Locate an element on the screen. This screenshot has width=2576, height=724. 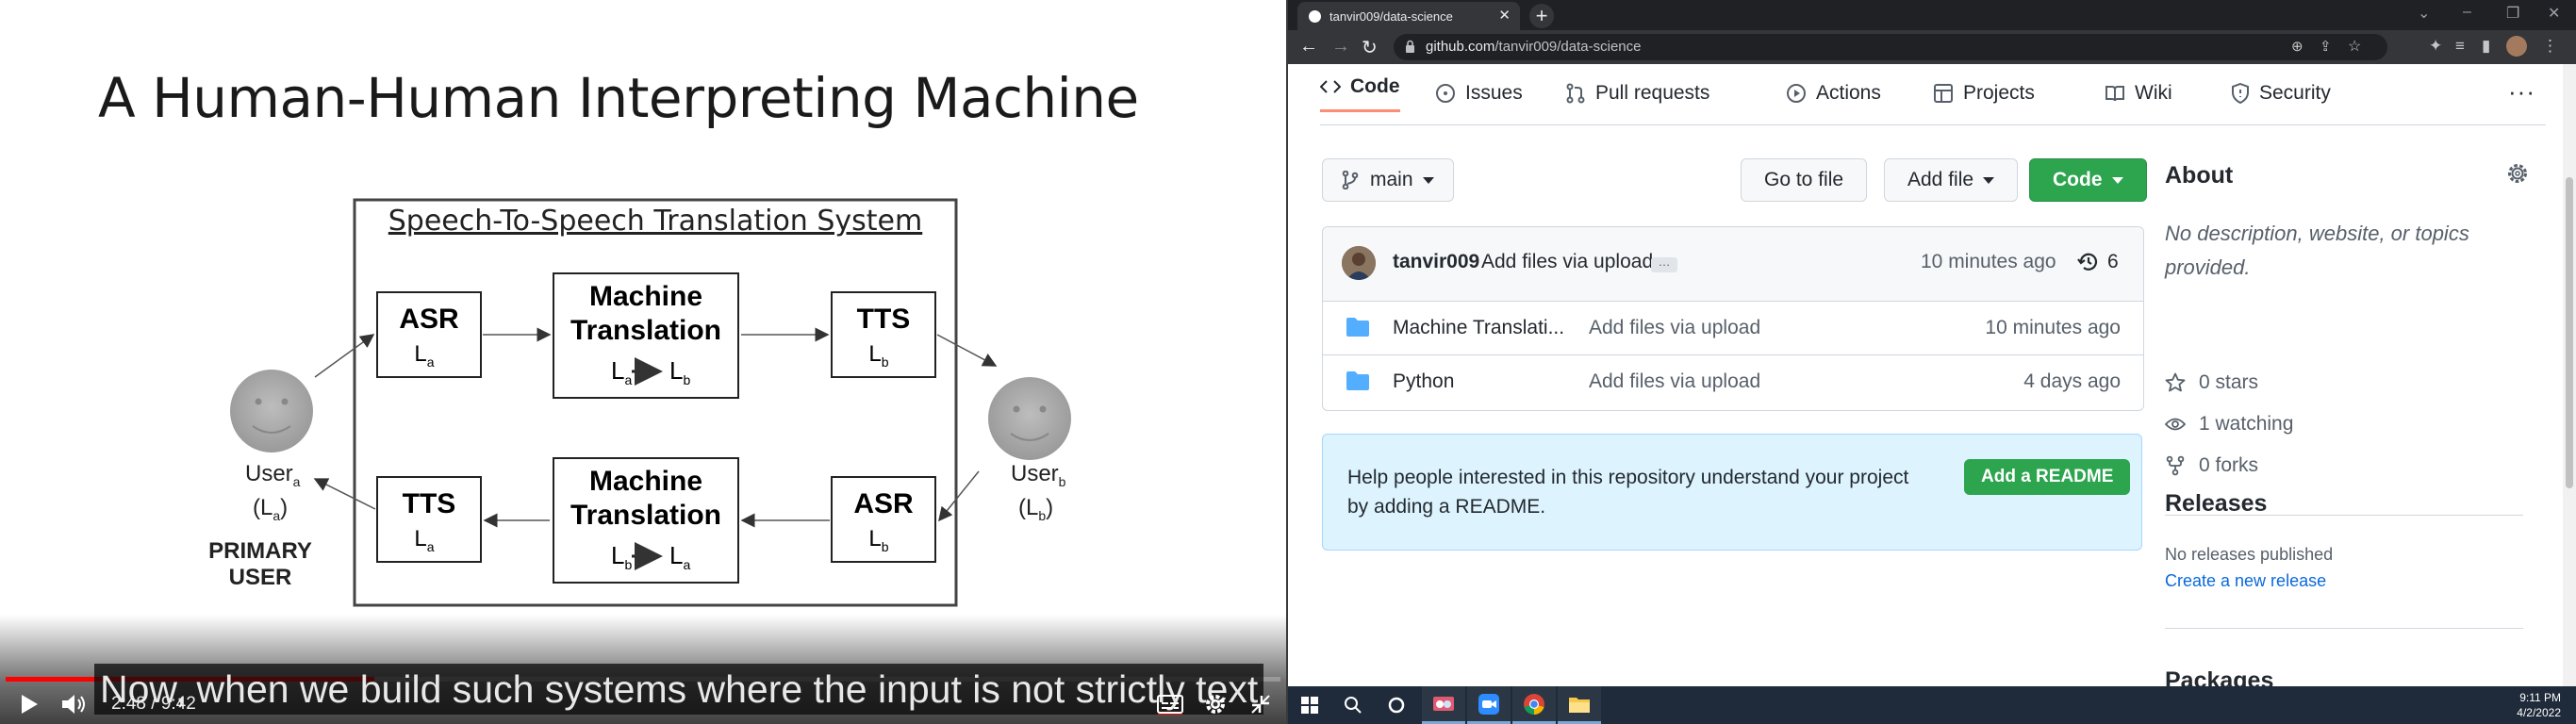
maximize-icon: ❐ is located at coordinates (2512, 13).